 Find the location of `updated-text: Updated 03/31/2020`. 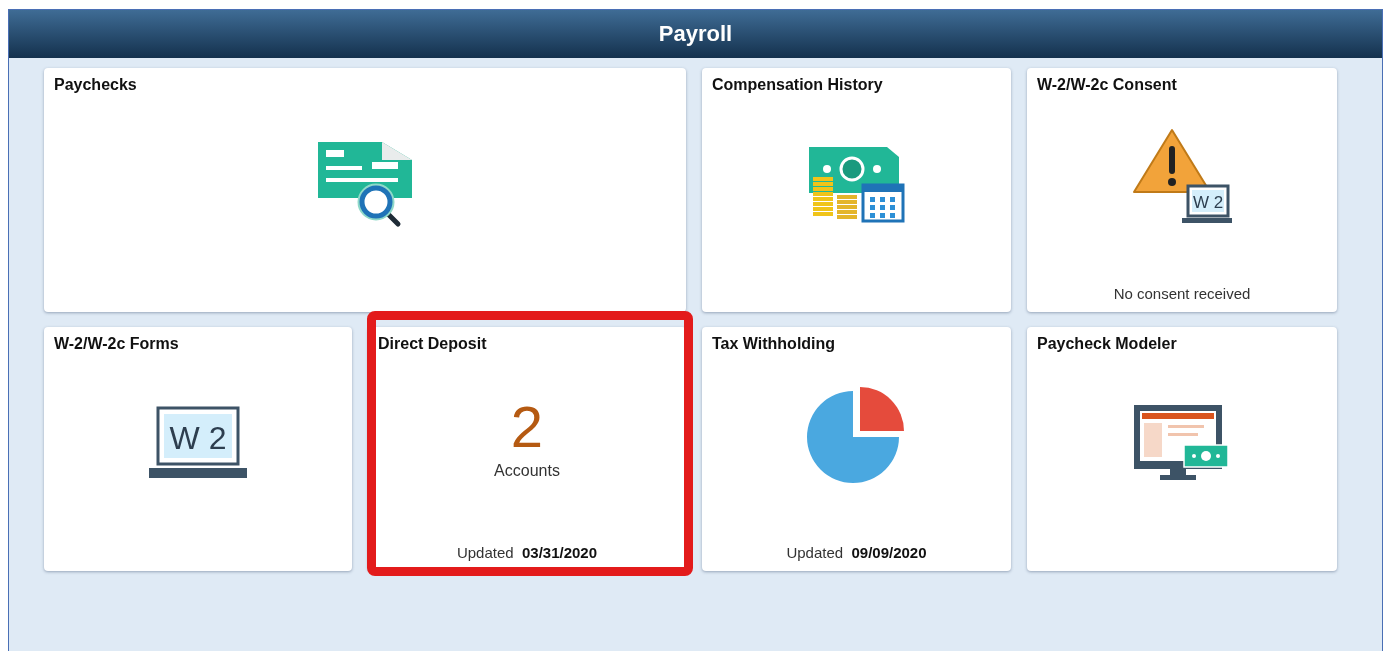

updated-text: Updated 03/31/2020 is located at coordinates (527, 552).